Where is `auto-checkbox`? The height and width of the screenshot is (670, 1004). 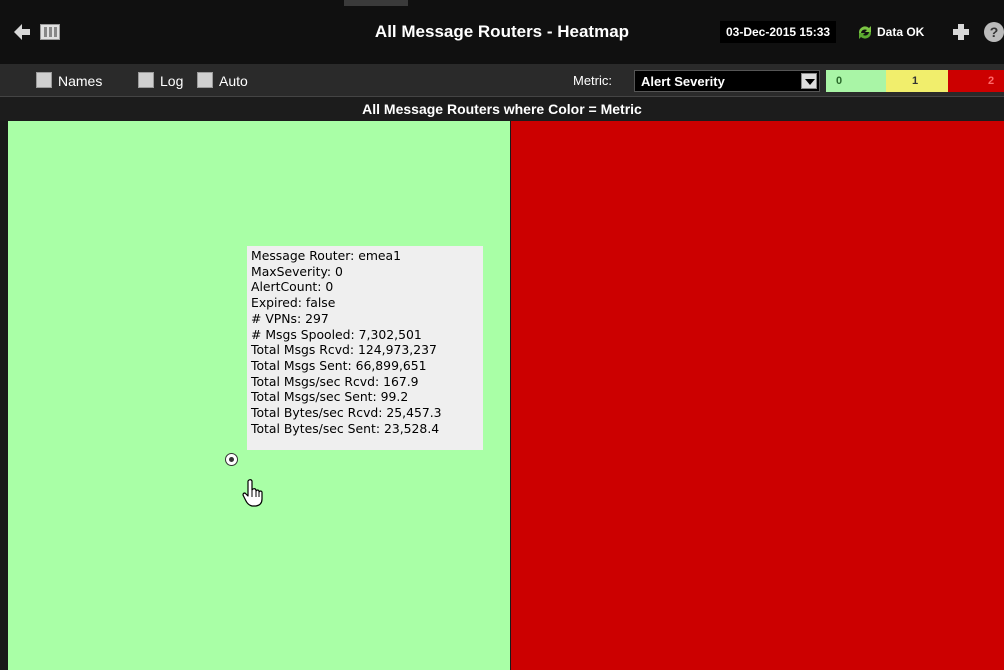
auto-checkbox is located at coordinates (205, 80).